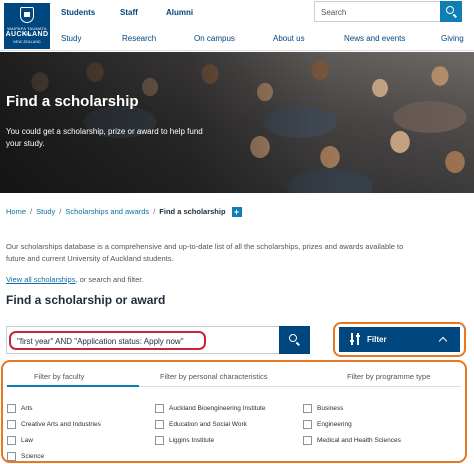 This screenshot has height=464, width=474. I want to click on nav-news-and-events: News and events, so click(374, 38).